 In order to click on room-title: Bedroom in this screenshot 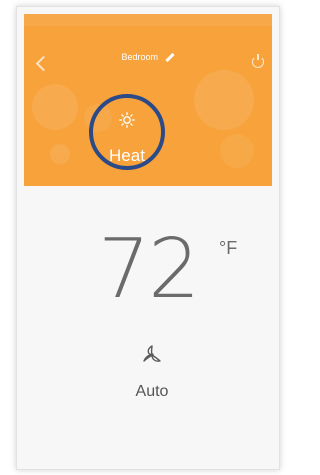, I will do `click(148, 57)`.